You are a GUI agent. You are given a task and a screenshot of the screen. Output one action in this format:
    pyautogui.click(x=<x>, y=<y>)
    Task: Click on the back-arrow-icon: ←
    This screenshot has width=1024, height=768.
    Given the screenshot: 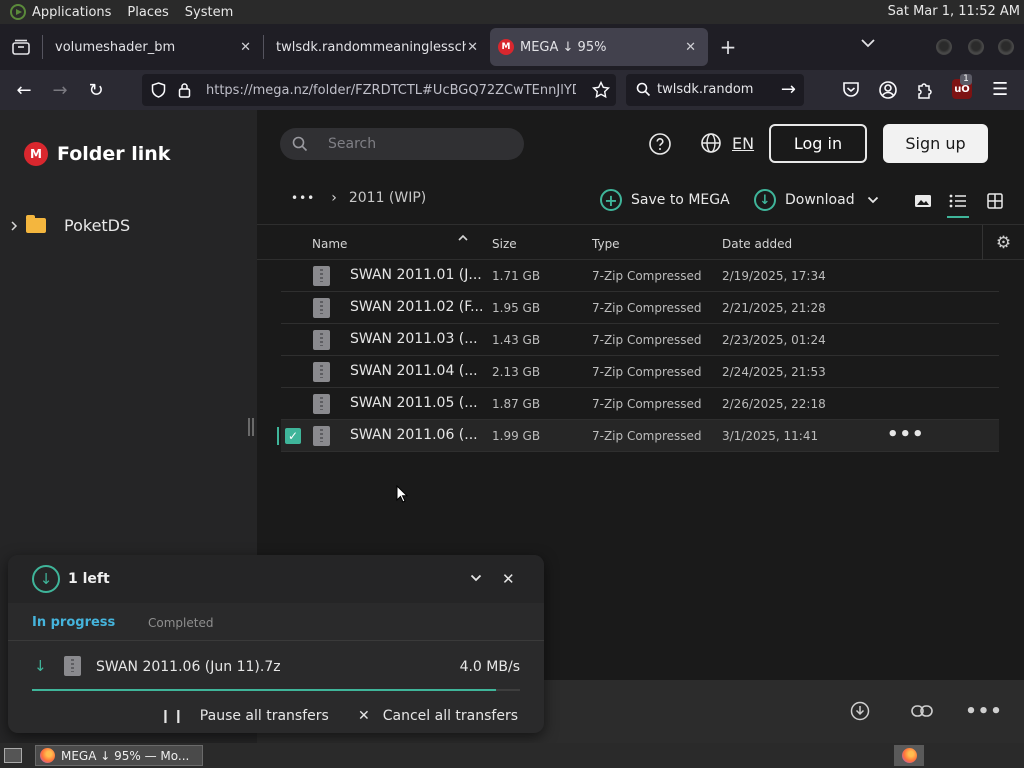 What is the action you would take?
    pyautogui.click(x=24, y=90)
    